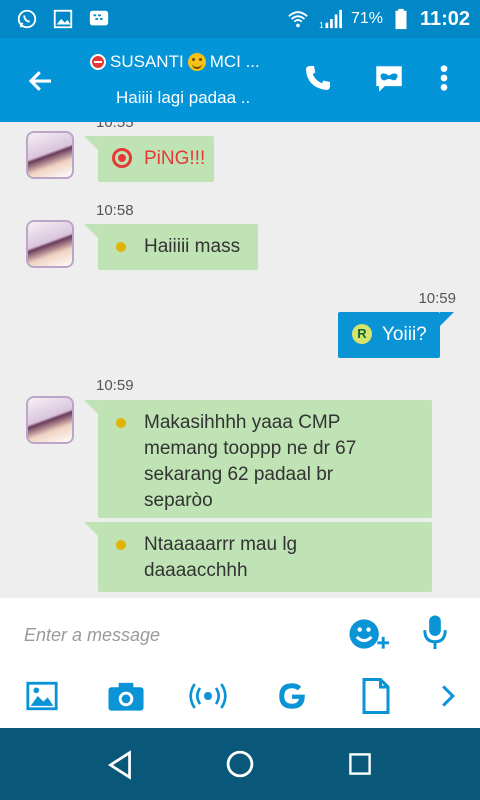  Describe the element at coordinates (240, 19) in the screenshot. I see `status-bar: 1 71% 11:02` at that location.